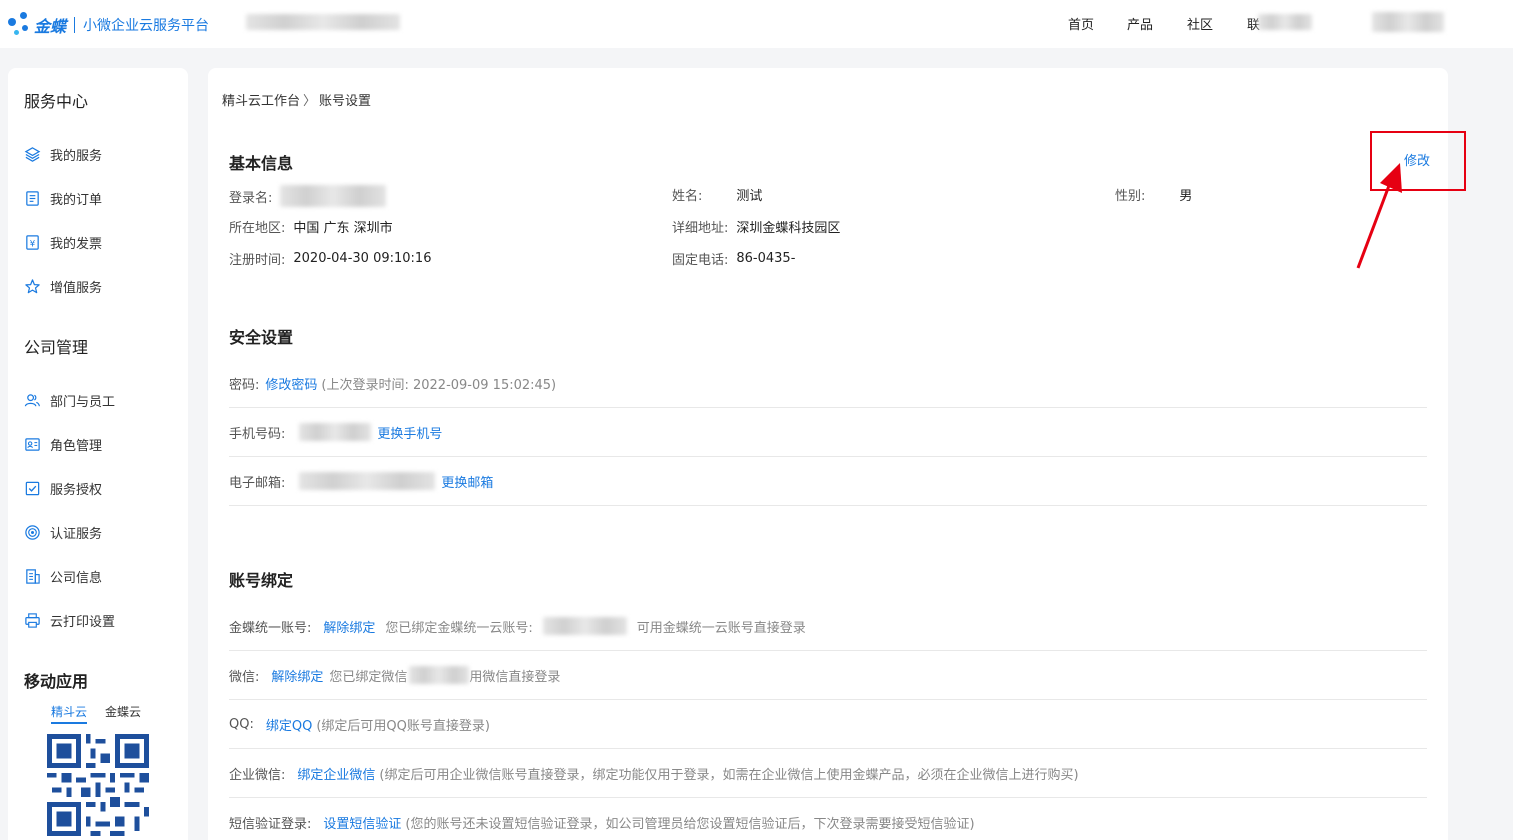  What do you see at coordinates (403, 726) in the screenshot?
I see `qq-note: (绑定后可用QQ账号直接登录)` at bounding box center [403, 726].